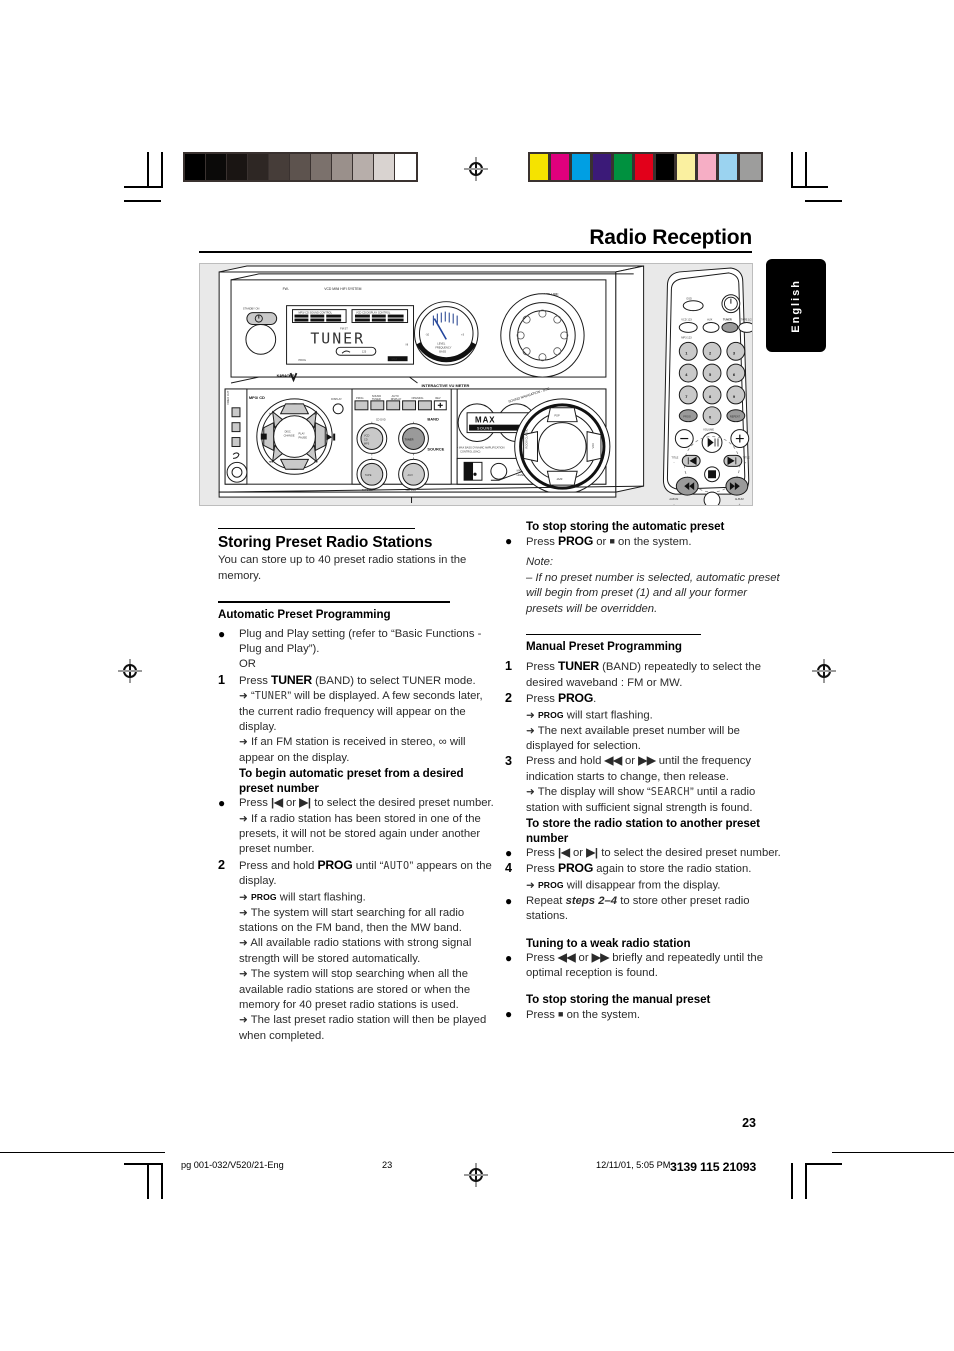 The width and height of the screenshot is (954, 1351). I want to click on svg-text: FREQUENCY, so click(443, 347).